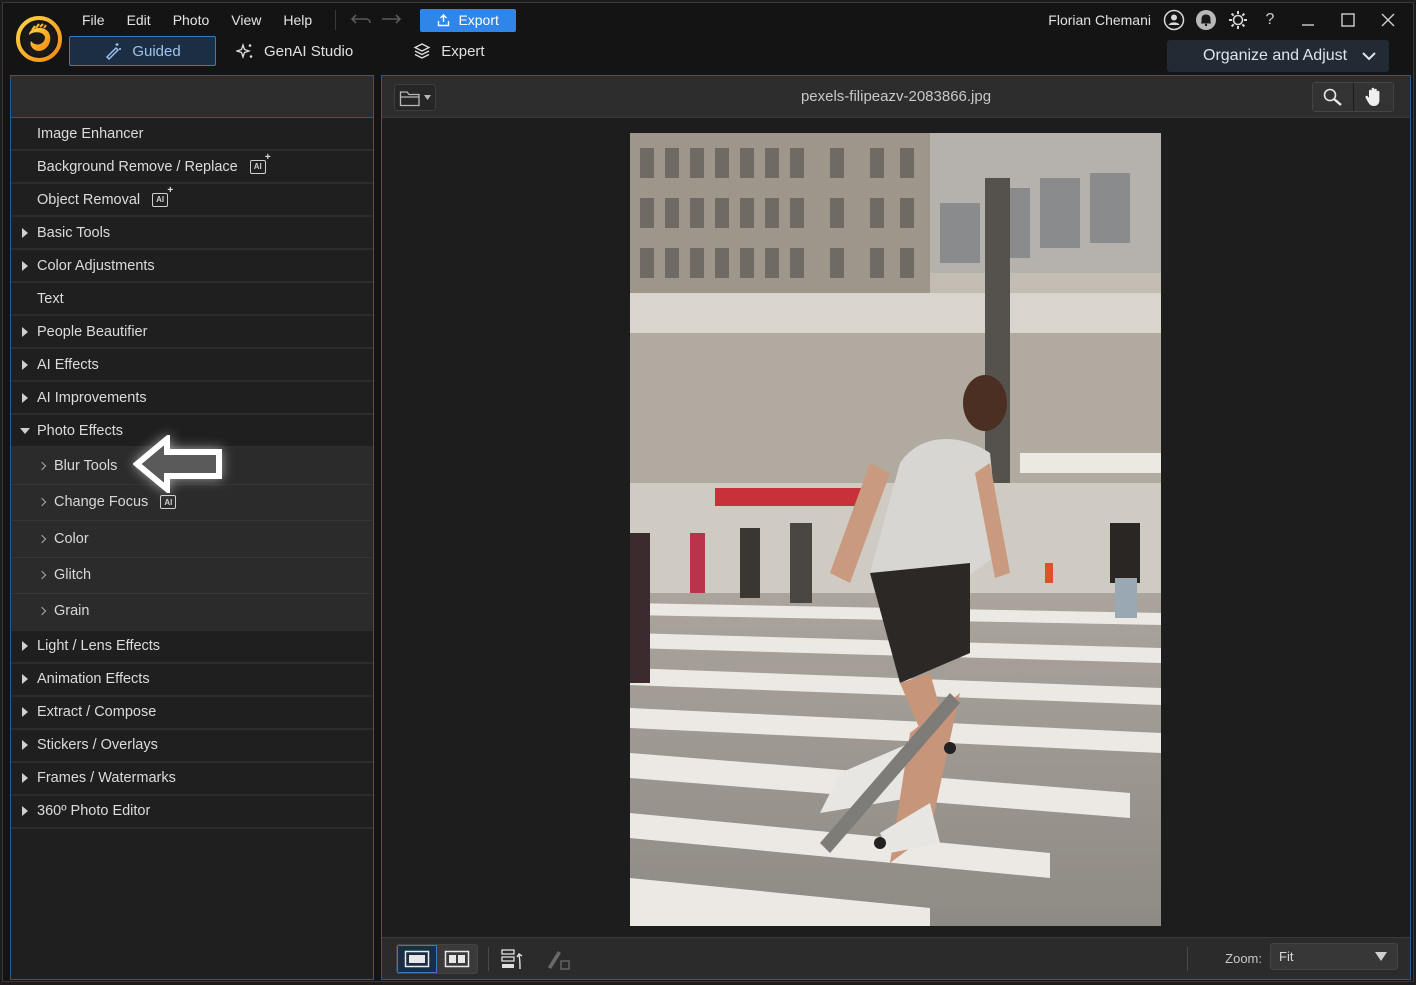  I want to click on nav-color-adjustments: Color Adjustments, so click(192, 266).